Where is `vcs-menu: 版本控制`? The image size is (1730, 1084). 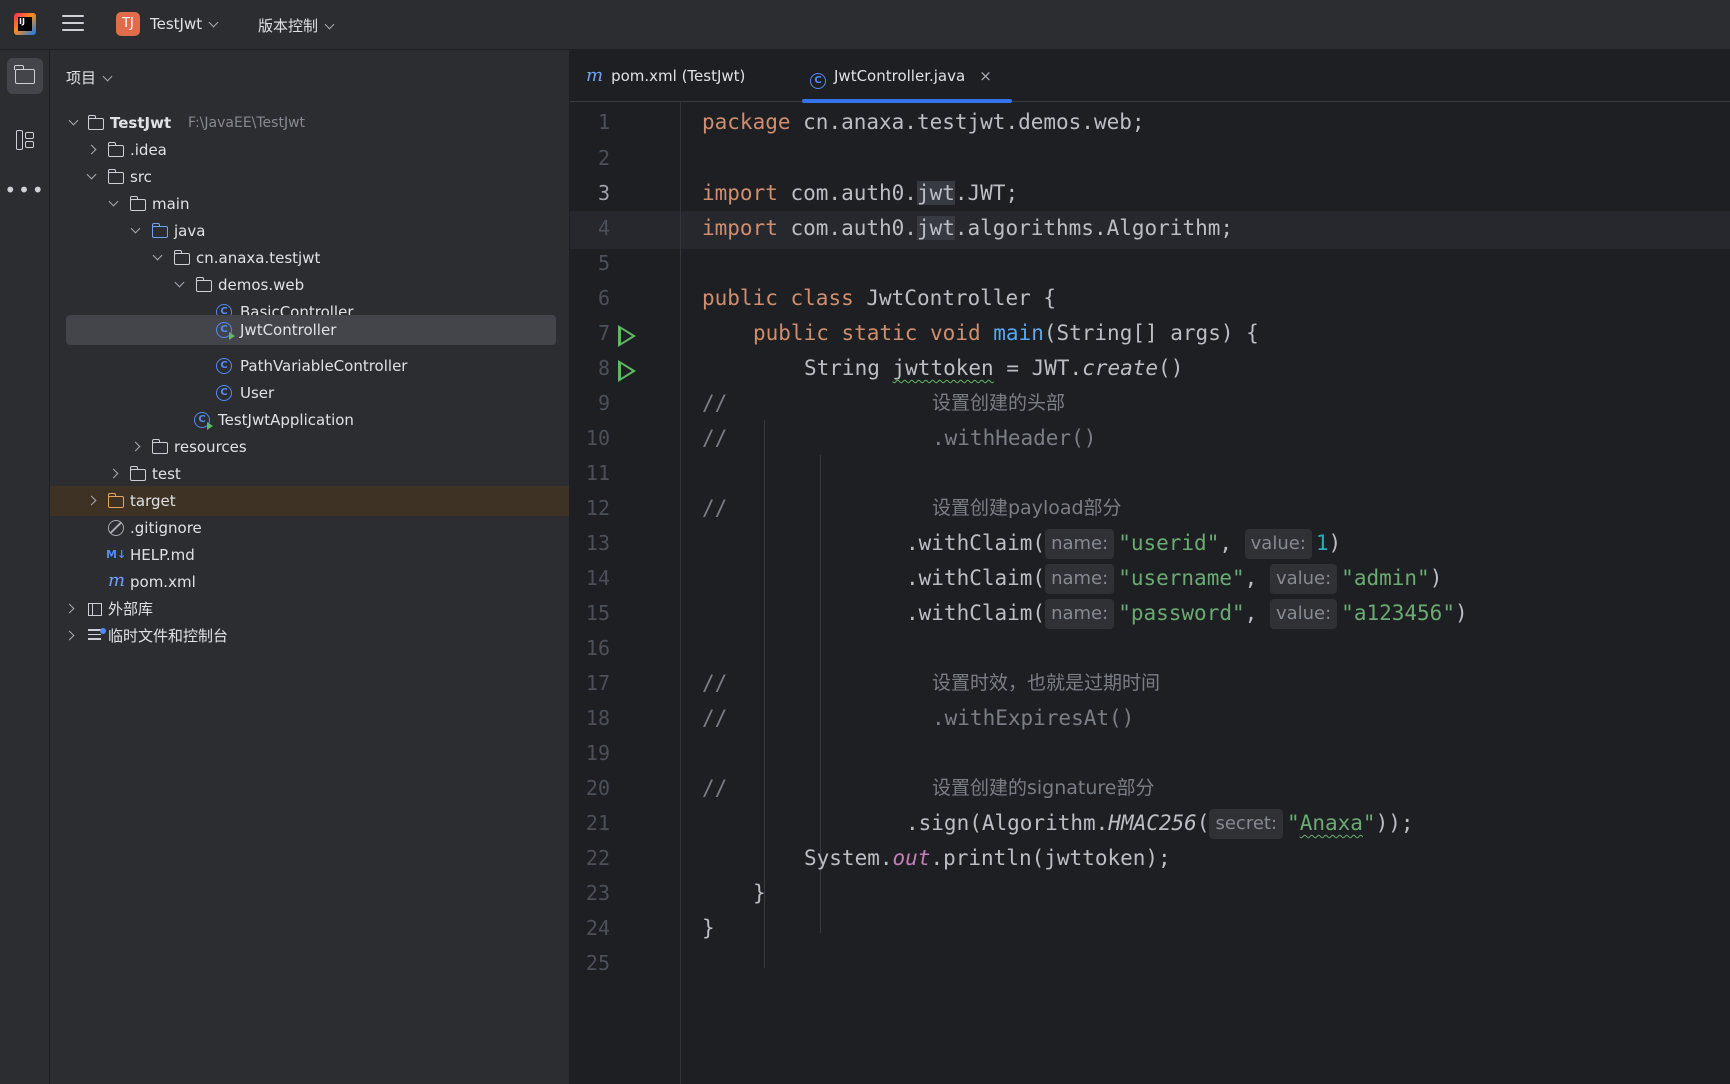
vcs-menu: 版本控制 is located at coordinates (296, 25).